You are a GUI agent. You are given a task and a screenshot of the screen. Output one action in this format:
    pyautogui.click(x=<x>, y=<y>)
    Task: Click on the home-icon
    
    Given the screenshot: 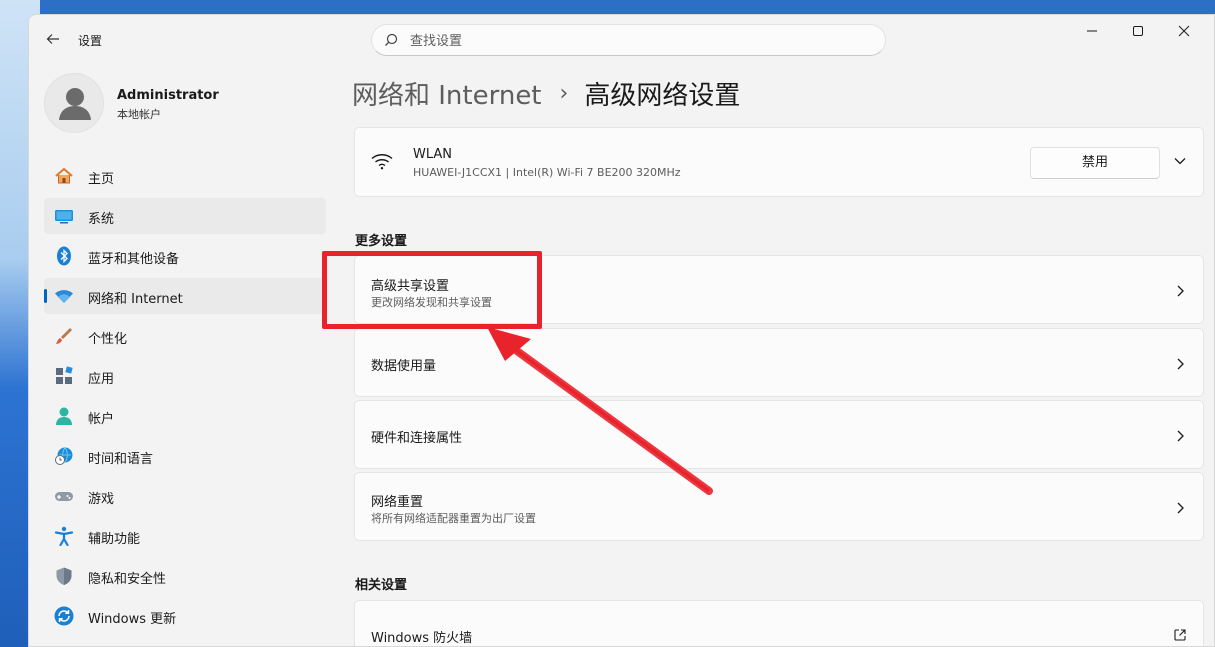 What is the action you would take?
    pyautogui.click(x=64, y=175)
    